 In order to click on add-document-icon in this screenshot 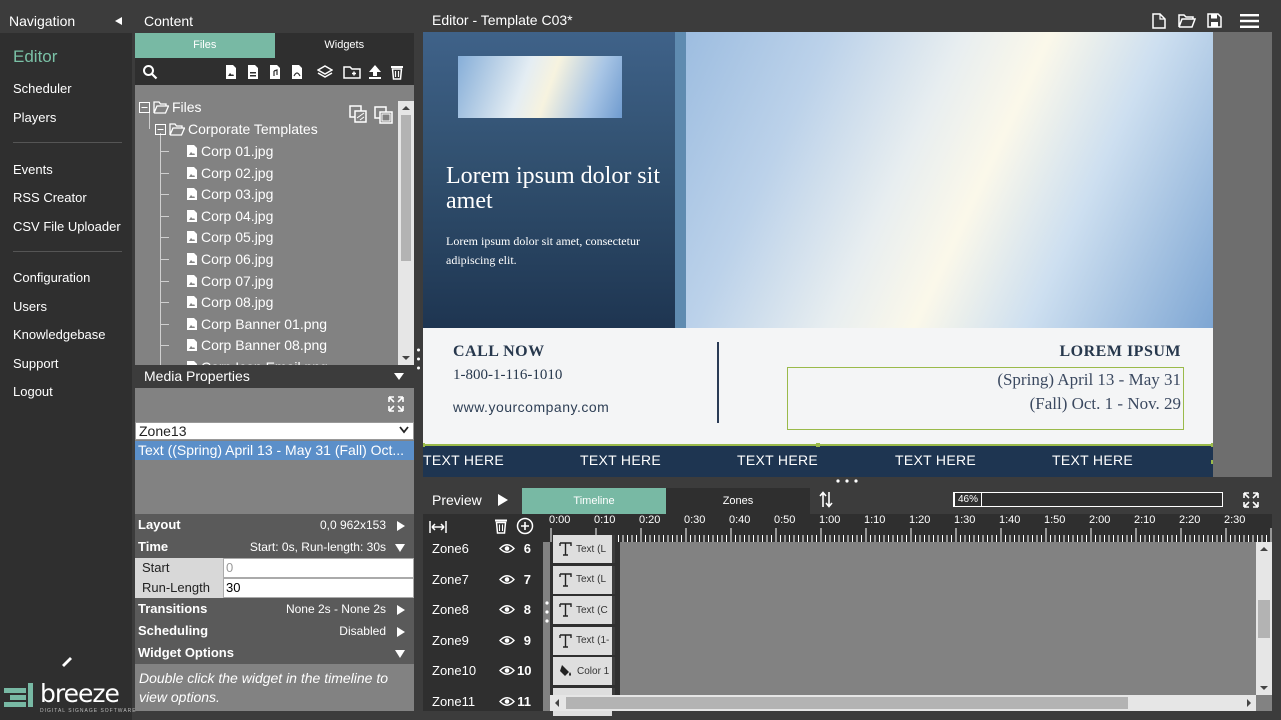, I will do `click(253, 72)`.